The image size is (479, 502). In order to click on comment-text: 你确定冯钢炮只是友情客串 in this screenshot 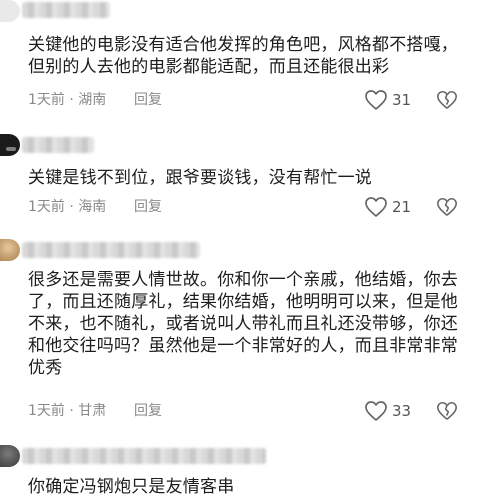, I will do `click(131, 487)`.